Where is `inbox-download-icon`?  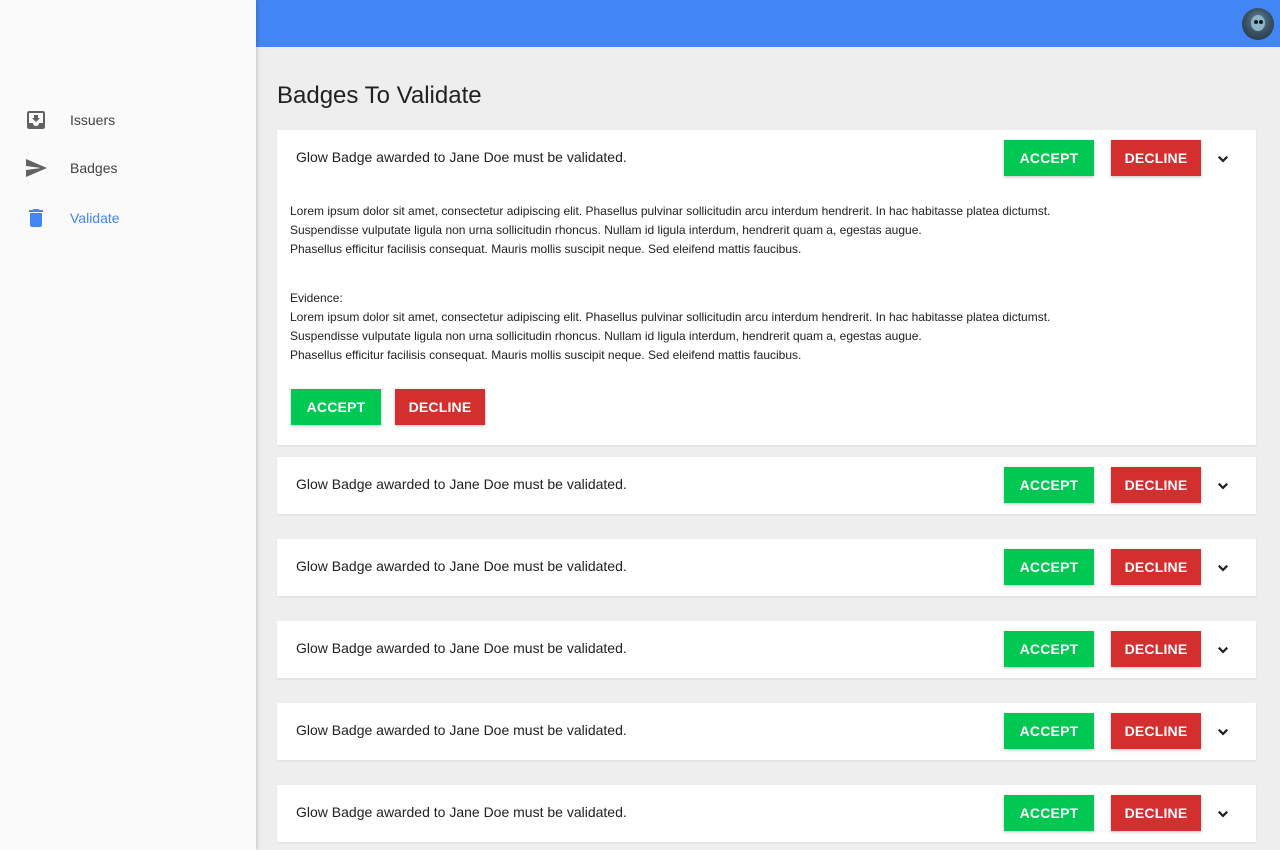 inbox-download-icon is located at coordinates (36, 120).